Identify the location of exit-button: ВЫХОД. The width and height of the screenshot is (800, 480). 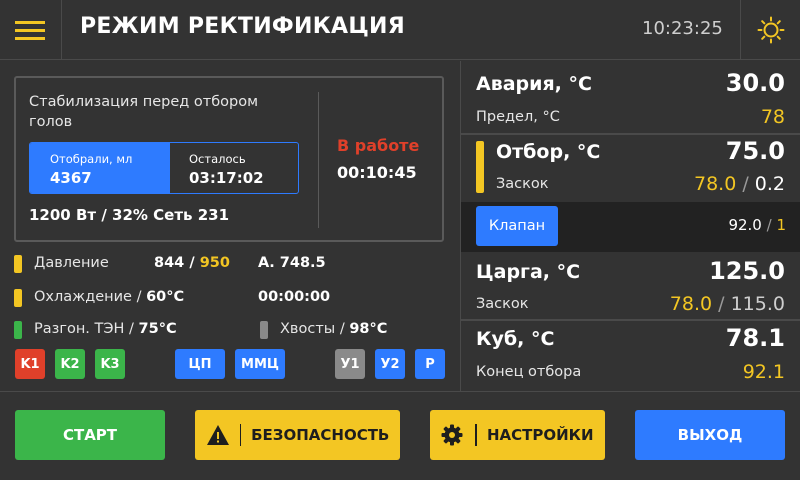
(710, 435).